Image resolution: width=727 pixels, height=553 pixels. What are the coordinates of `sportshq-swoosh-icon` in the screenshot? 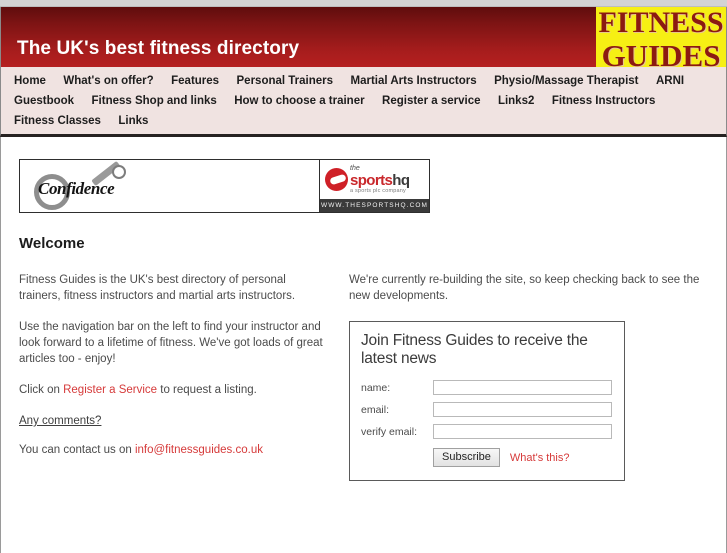 It's located at (336, 179).